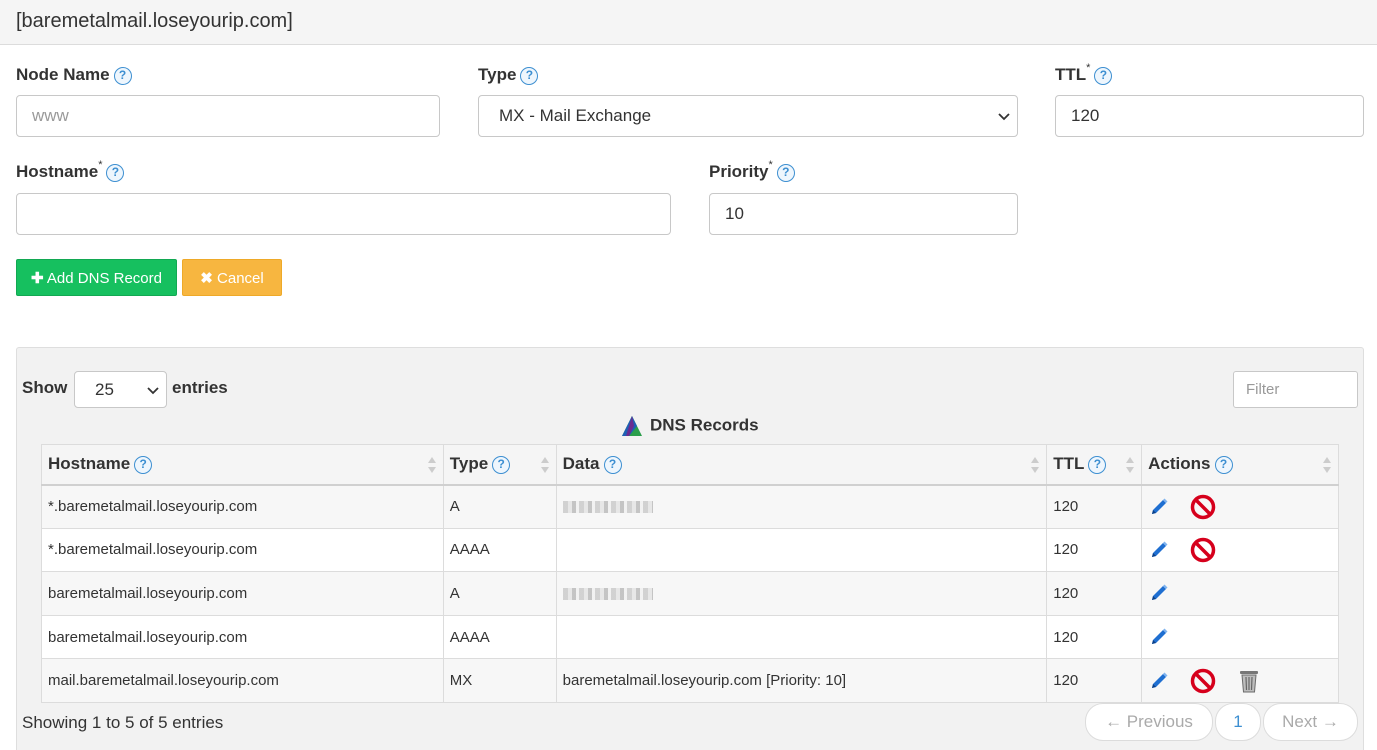 This screenshot has height=750, width=1377. Describe the element at coordinates (228, 116) in the screenshot. I see `node-name-input: www` at that location.